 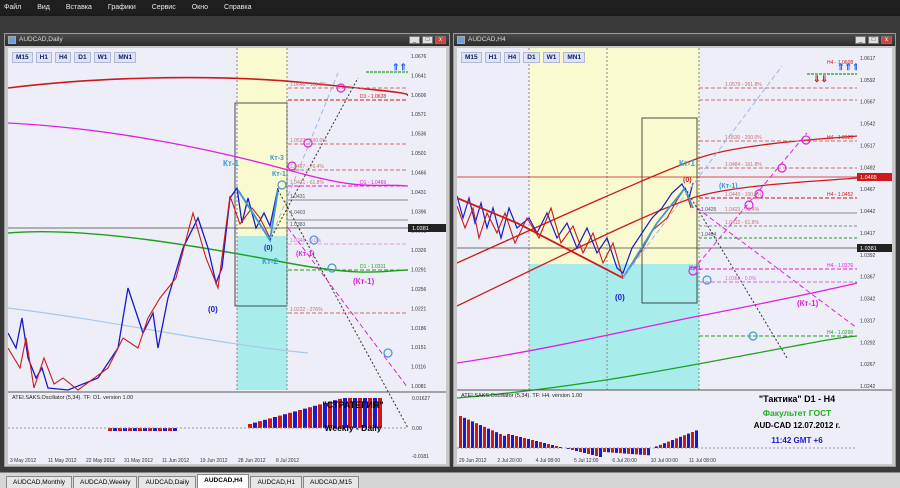 What do you see at coordinates (868, 178) in the screenshot?
I see `price-tag-label: 1.0465` at bounding box center [868, 178].